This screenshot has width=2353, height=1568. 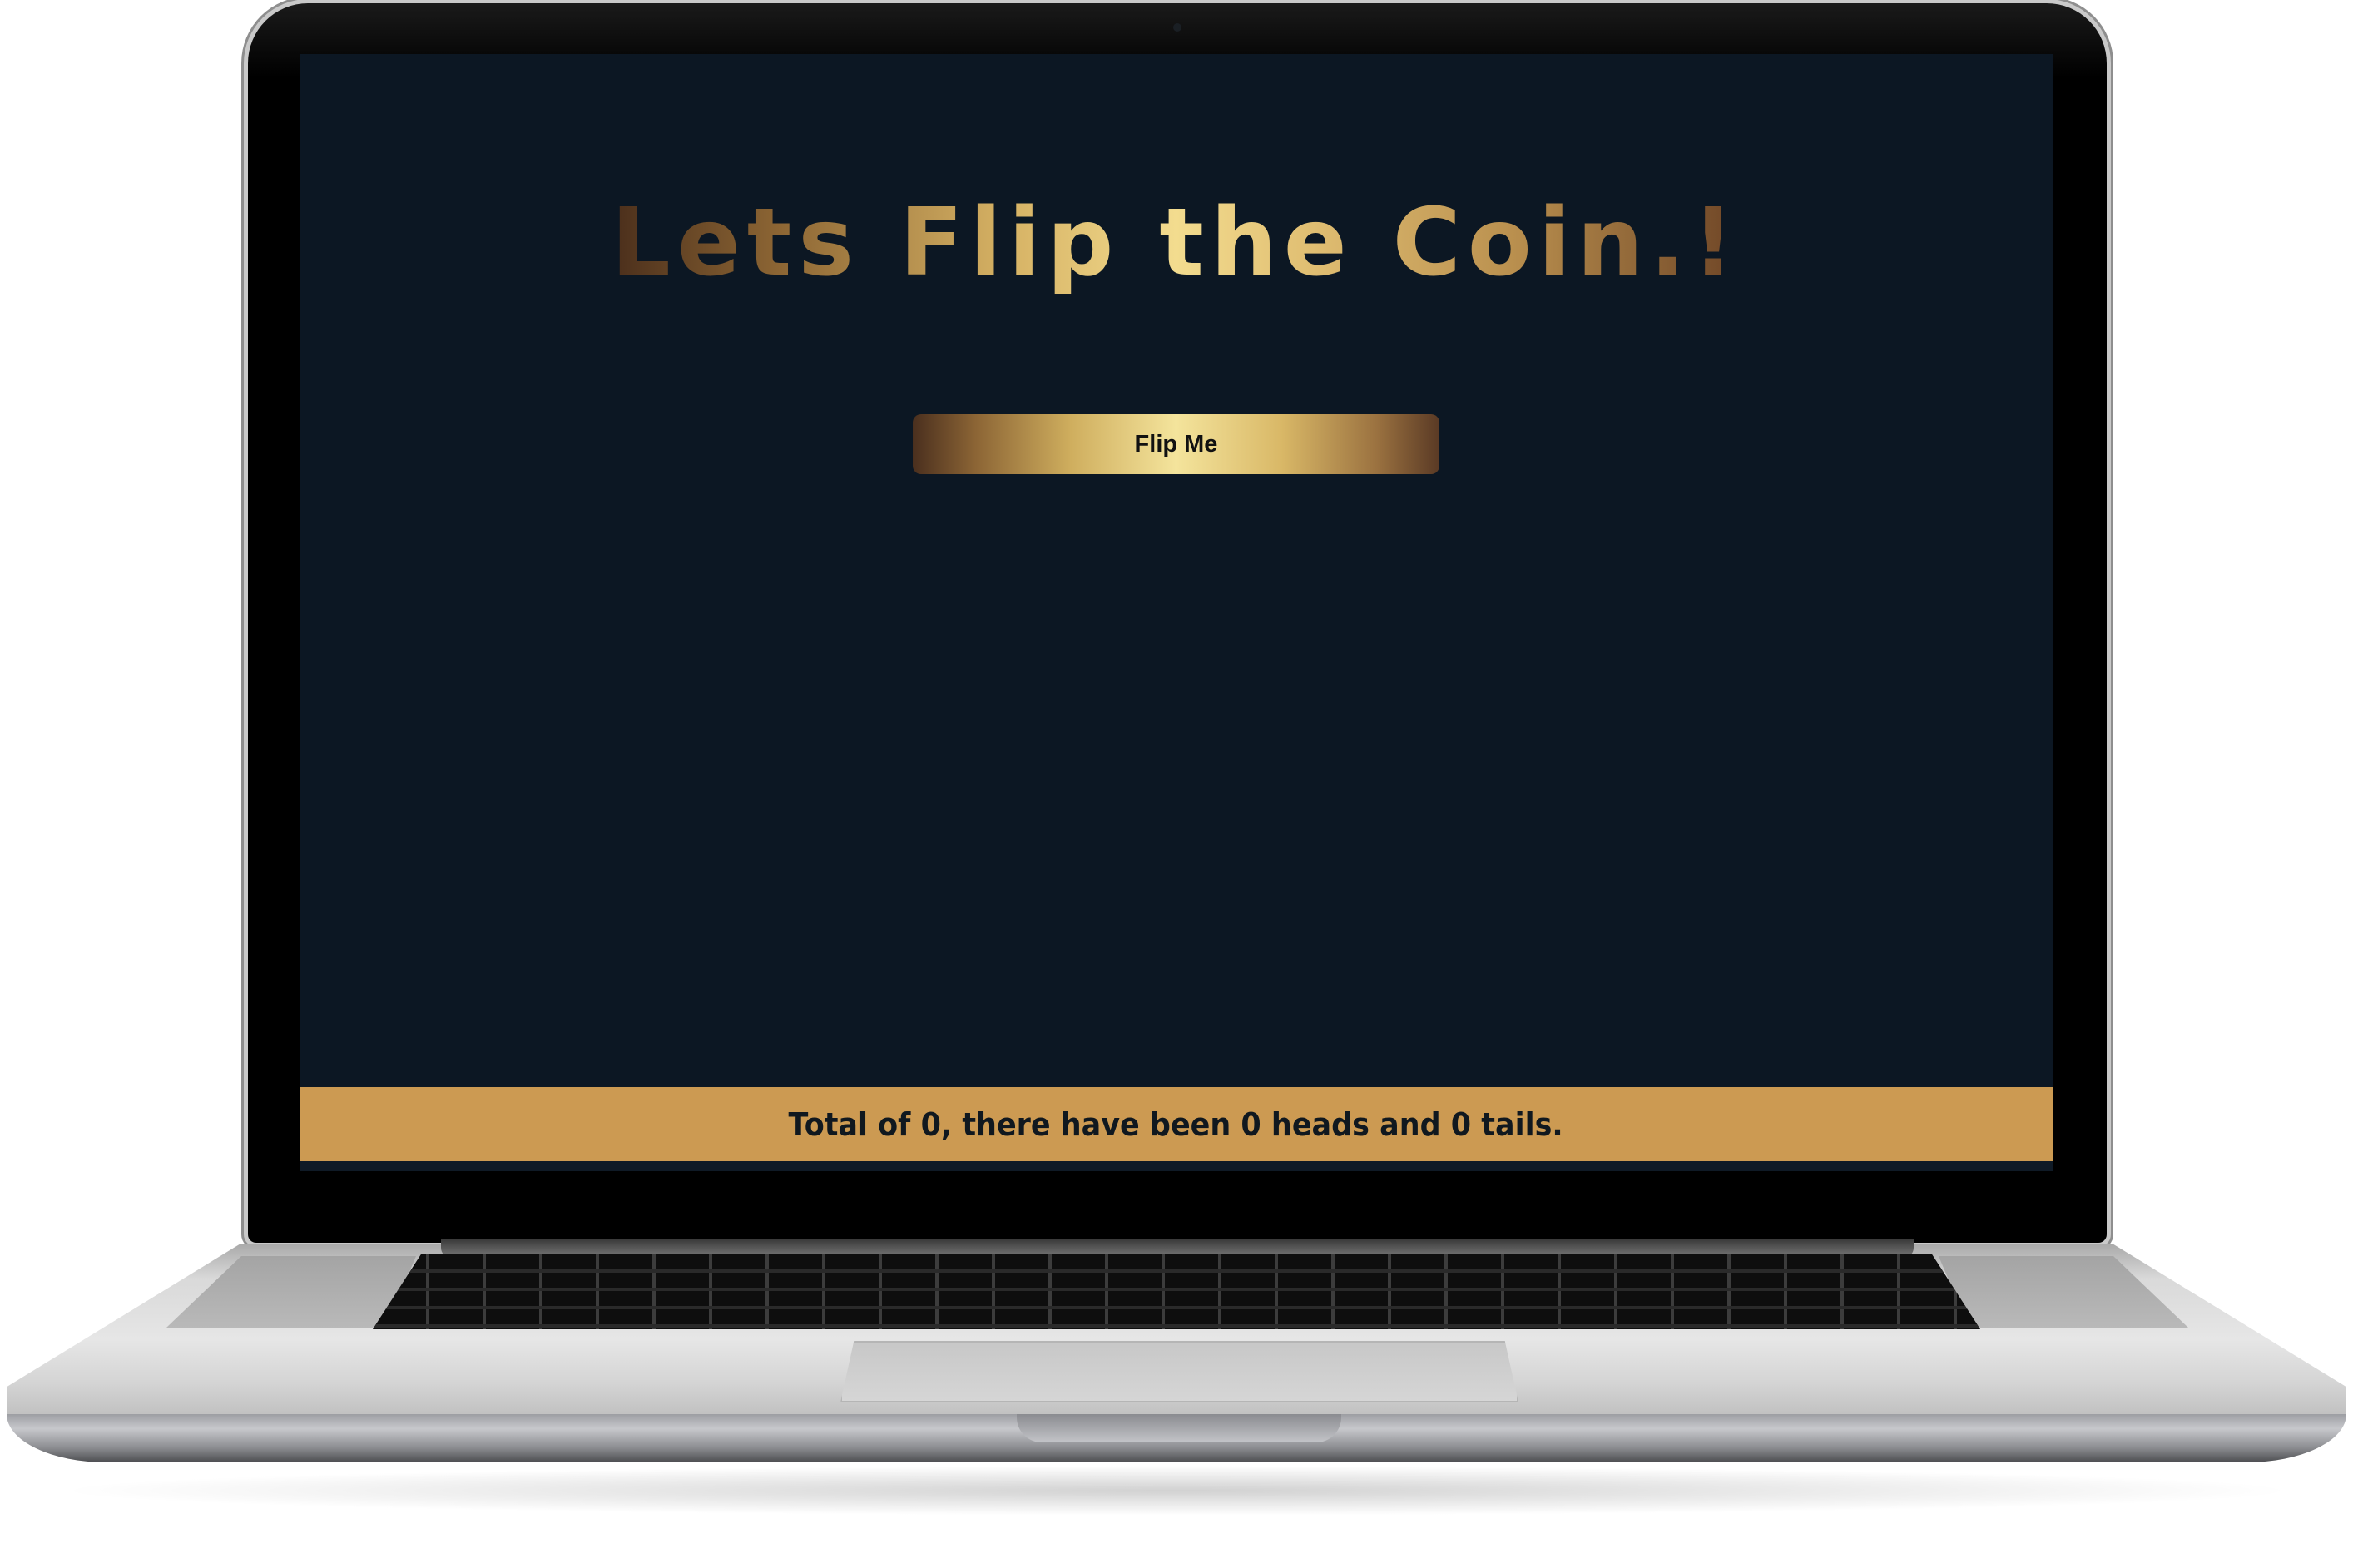 What do you see at coordinates (1179, 1371) in the screenshot?
I see `trackpad` at bounding box center [1179, 1371].